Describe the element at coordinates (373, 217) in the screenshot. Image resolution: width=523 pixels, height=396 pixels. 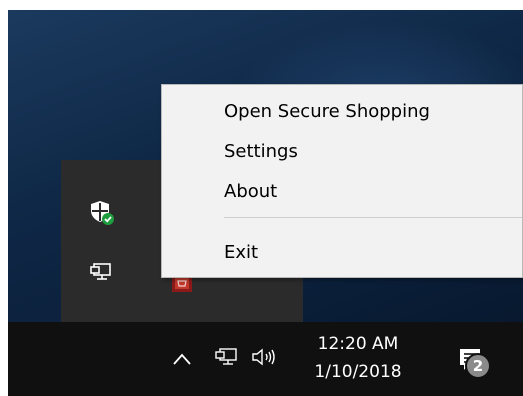
I see `menu-separator` at that location.